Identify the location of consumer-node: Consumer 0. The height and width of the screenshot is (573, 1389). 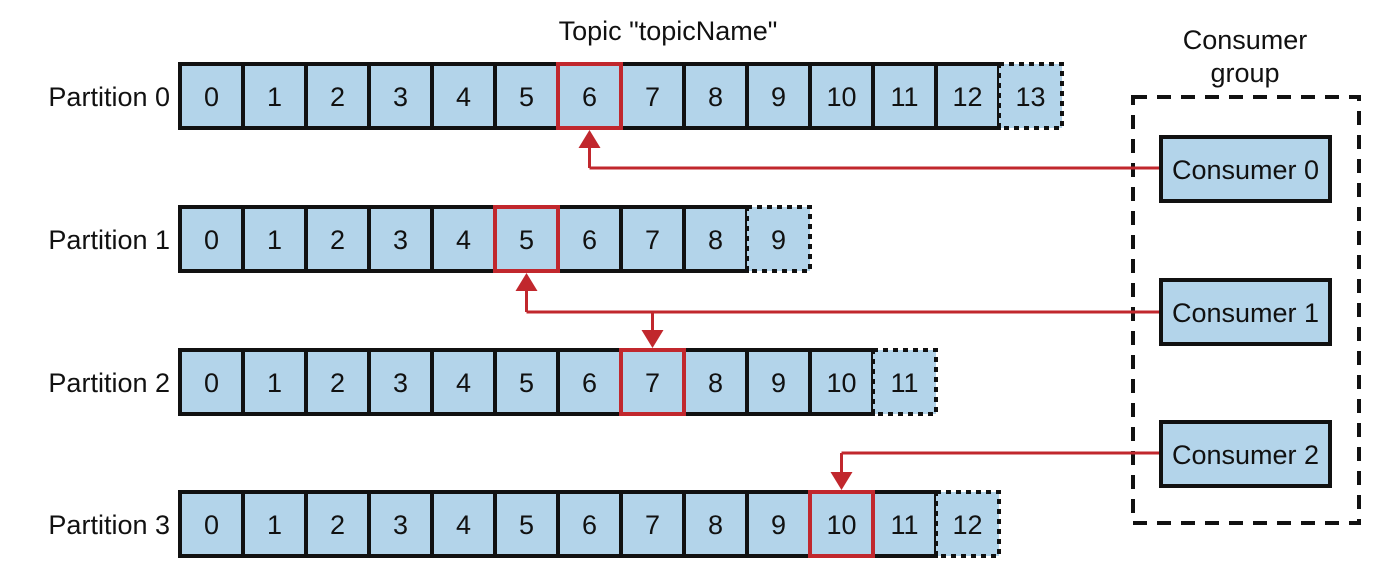
(1245, 169).